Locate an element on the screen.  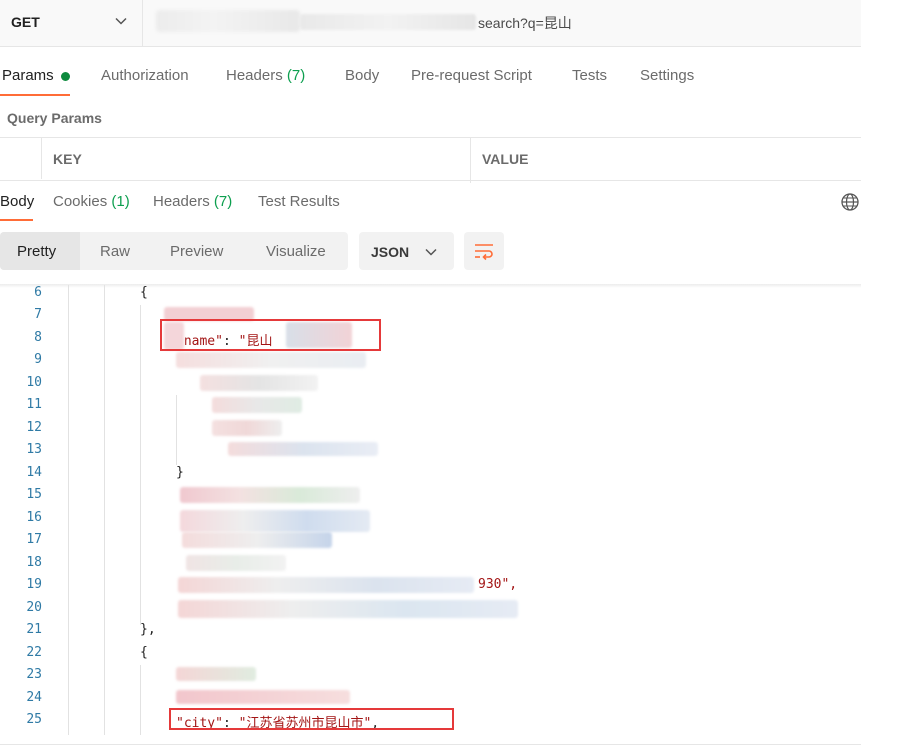
tab-tests: Tests is located at coordinates (589, 75).